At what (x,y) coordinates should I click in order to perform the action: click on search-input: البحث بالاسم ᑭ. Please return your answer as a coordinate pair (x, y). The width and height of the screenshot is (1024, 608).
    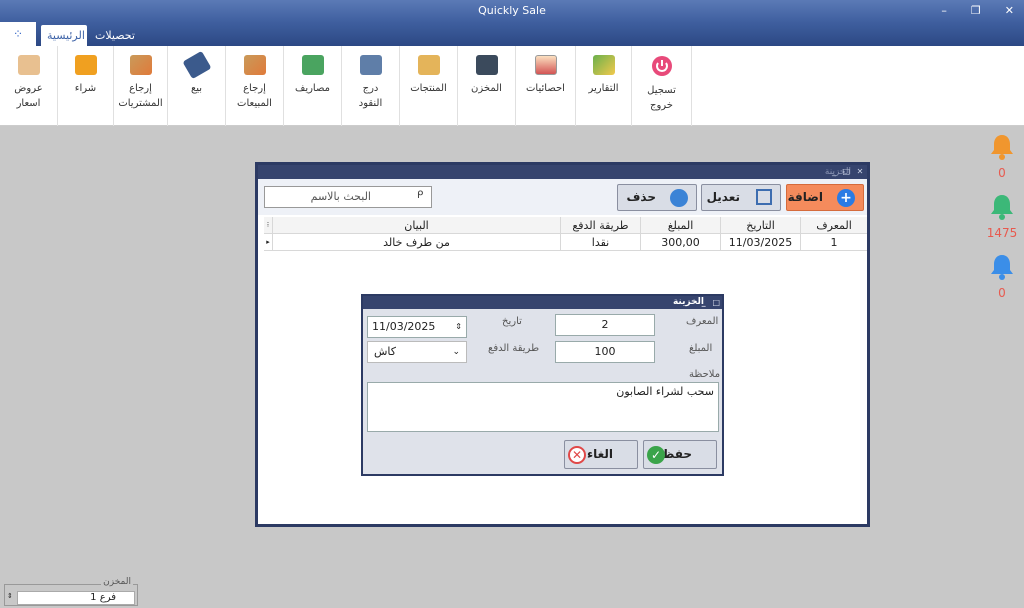
    Looking at the image, I should click on (348, 197).